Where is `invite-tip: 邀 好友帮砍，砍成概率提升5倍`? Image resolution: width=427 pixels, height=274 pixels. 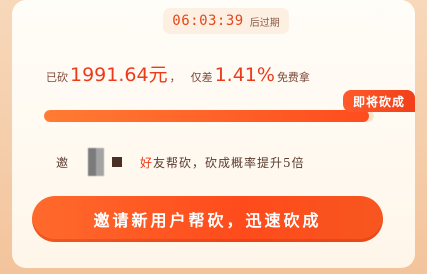
invite-tip: 邀 好友帮砍，砍成概率提升5倍 is located at coordinates (226, 162).